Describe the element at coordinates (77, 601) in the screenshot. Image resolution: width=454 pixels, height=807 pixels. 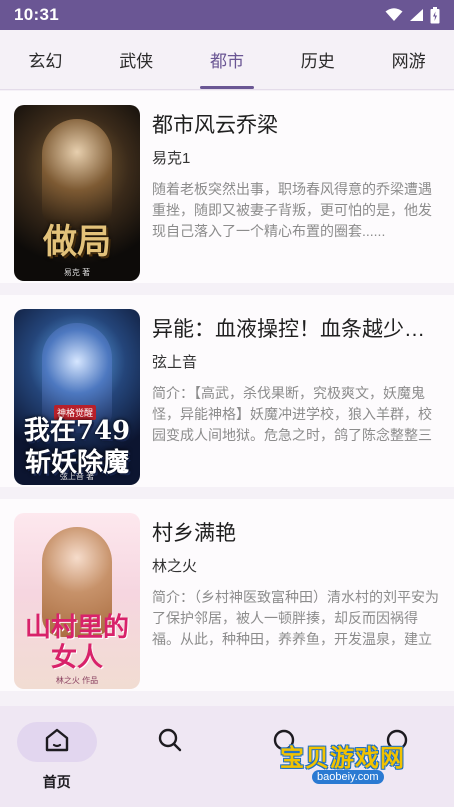
I see `book-cover: 山村里的女人 林之火 作品` at that location.